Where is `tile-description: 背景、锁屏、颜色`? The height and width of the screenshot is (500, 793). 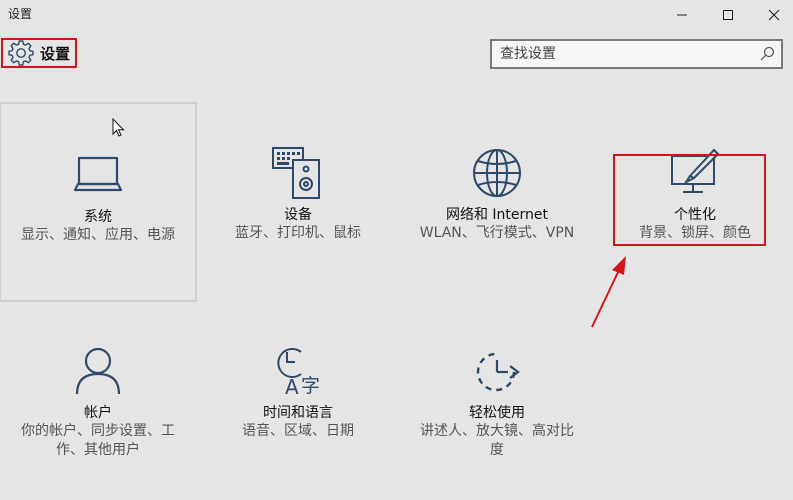 tile-description: 背景、锁屏、颜色 is located at coordinates (695, 233).